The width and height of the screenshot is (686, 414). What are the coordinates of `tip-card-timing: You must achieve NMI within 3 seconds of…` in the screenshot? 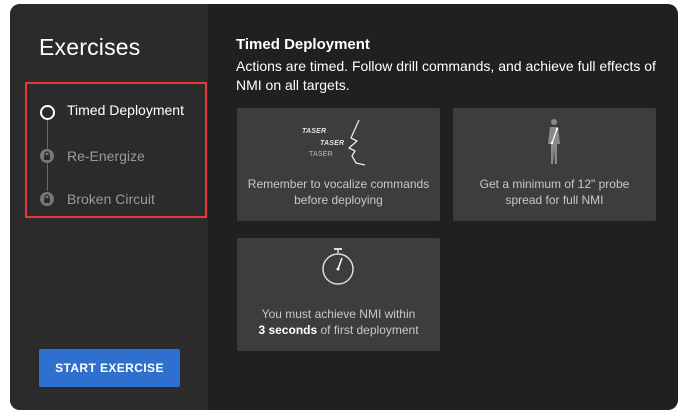 It's located at (338, 294).